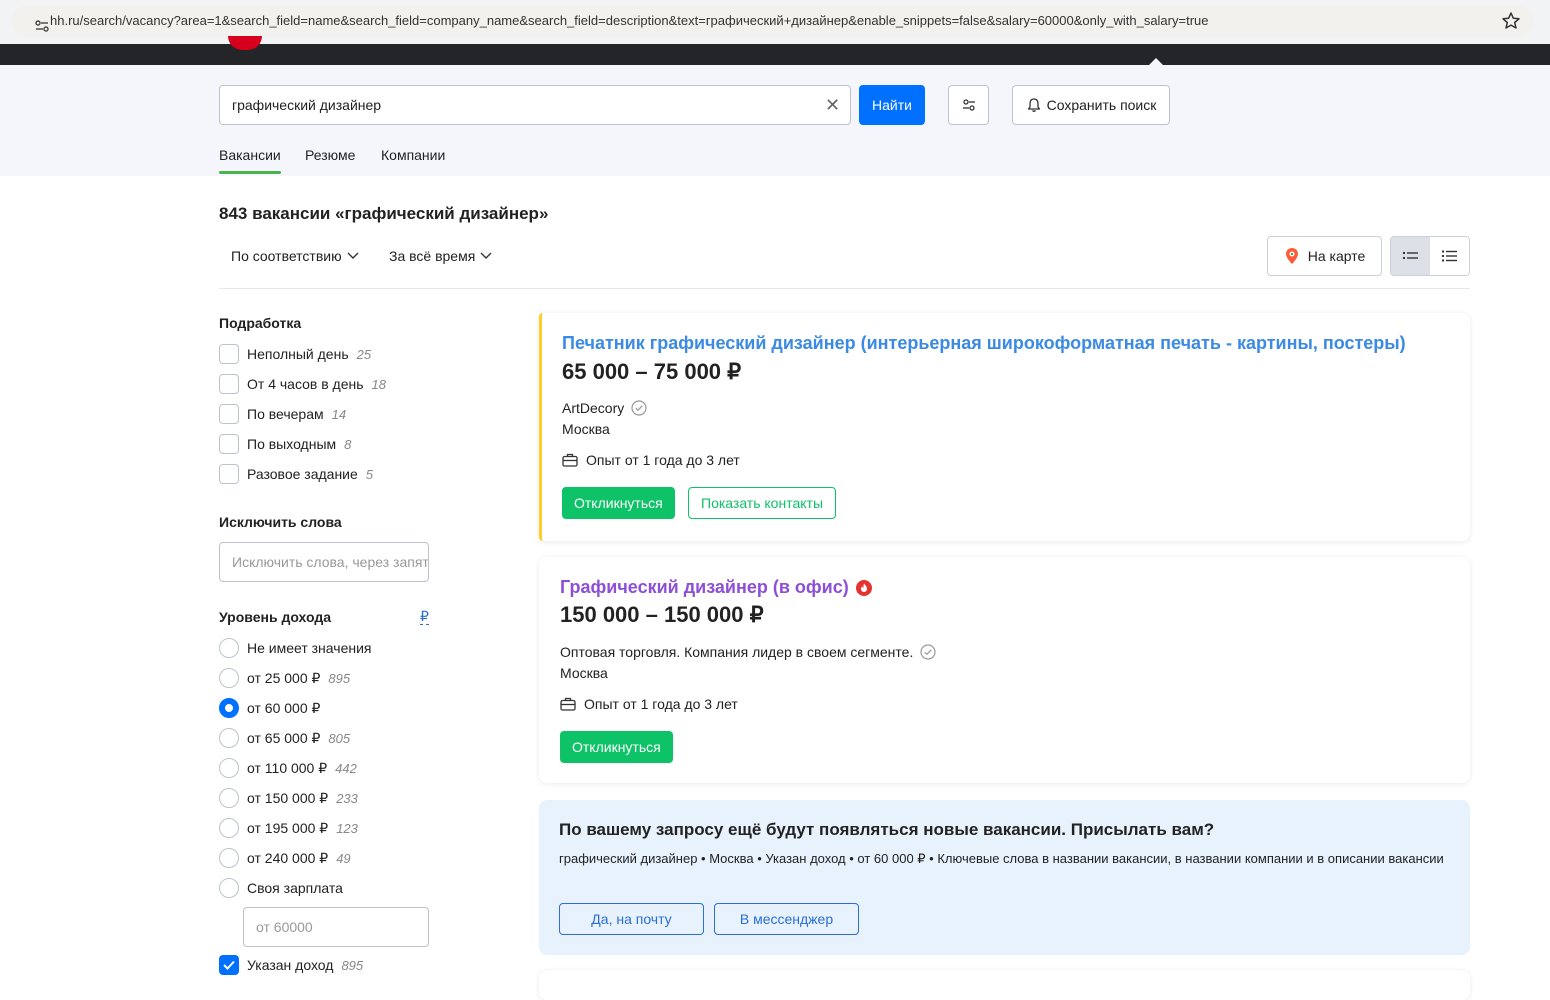 The image size is (1550, 1000). I want to click on show-contacts-button: Показать контакты, so click(762, 503).